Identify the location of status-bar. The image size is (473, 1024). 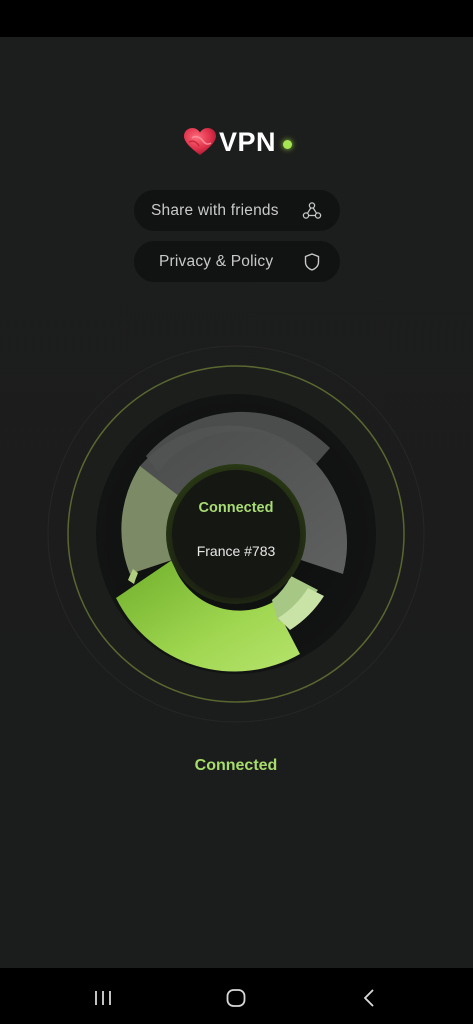
(236, 18).